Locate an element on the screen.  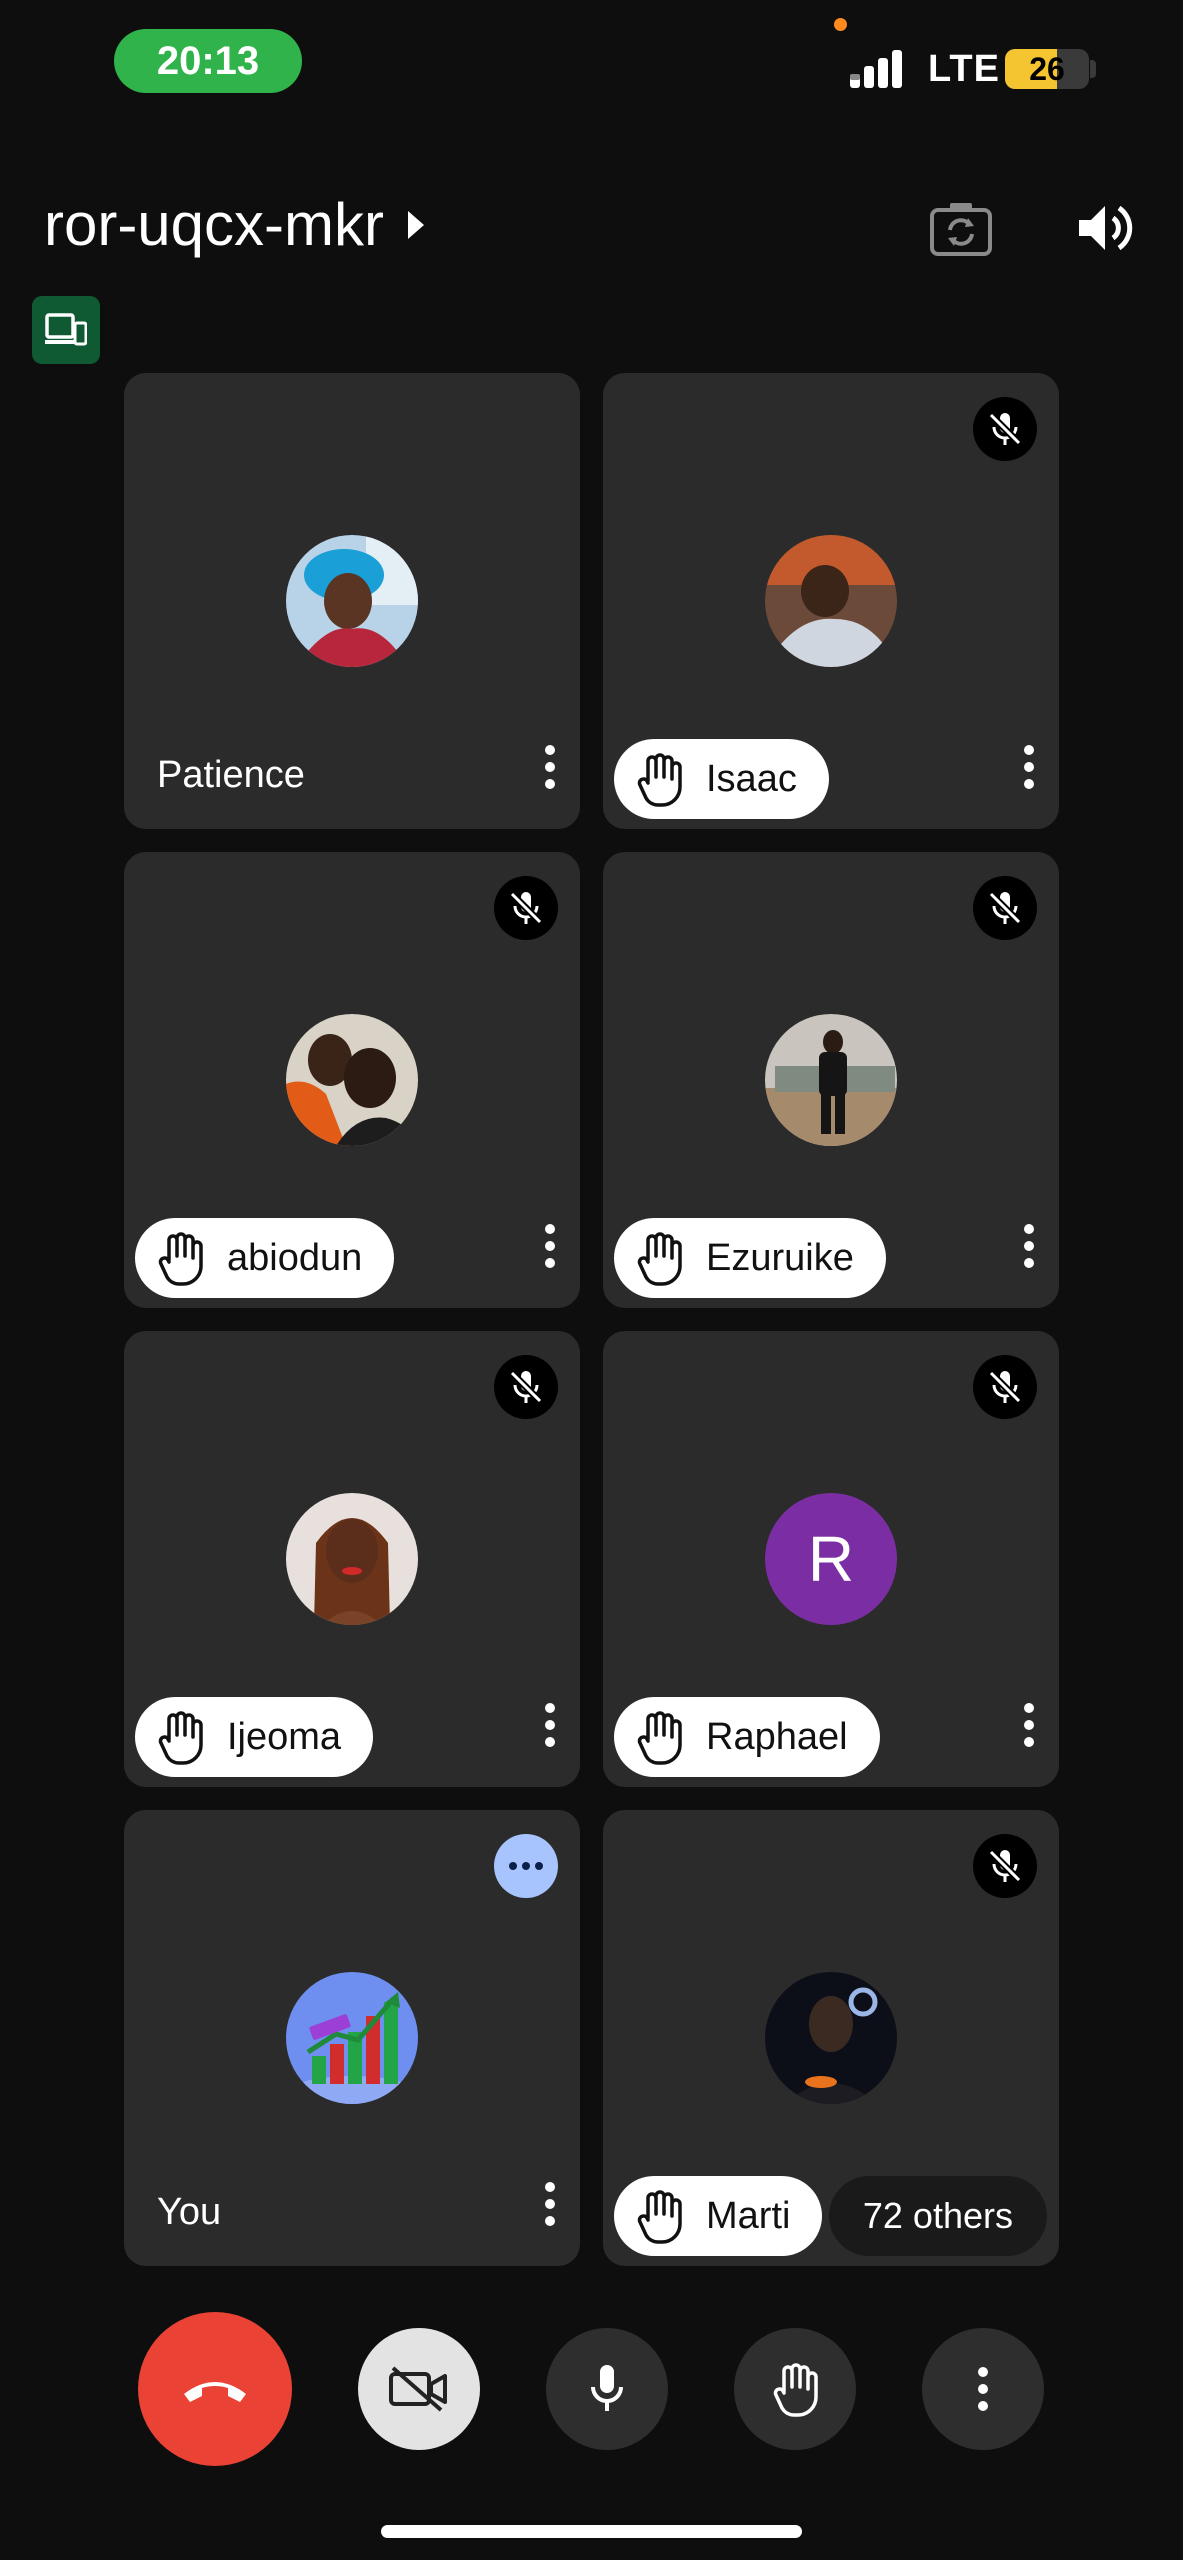
participant-tile-isaac: Isaac is located at coordinates (831, 601).